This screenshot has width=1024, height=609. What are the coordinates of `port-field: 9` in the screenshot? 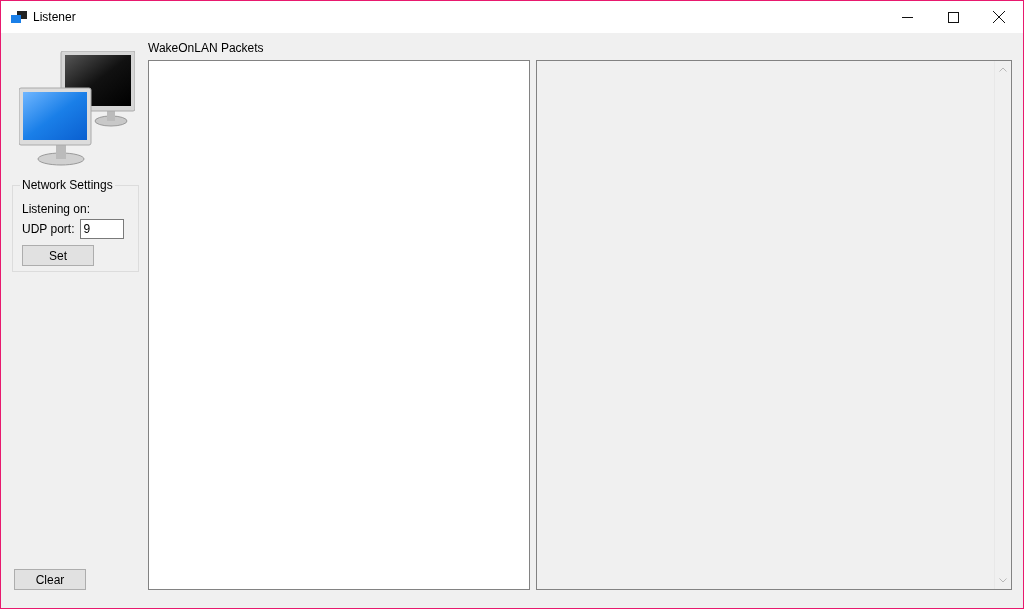 It's located at (102, 229).